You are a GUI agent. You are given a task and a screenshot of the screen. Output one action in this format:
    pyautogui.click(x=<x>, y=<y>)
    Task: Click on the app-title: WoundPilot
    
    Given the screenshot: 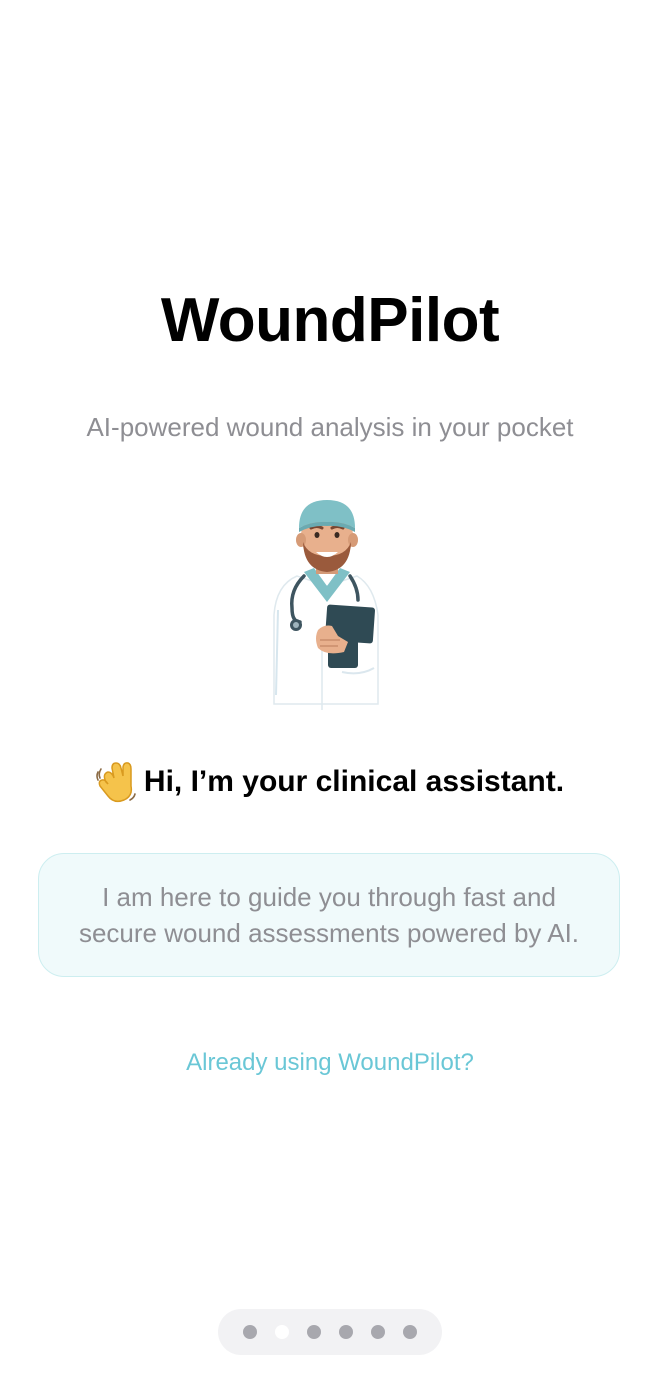 What is the action you would take?
    pyautogui.click(x=330, y=320)
    